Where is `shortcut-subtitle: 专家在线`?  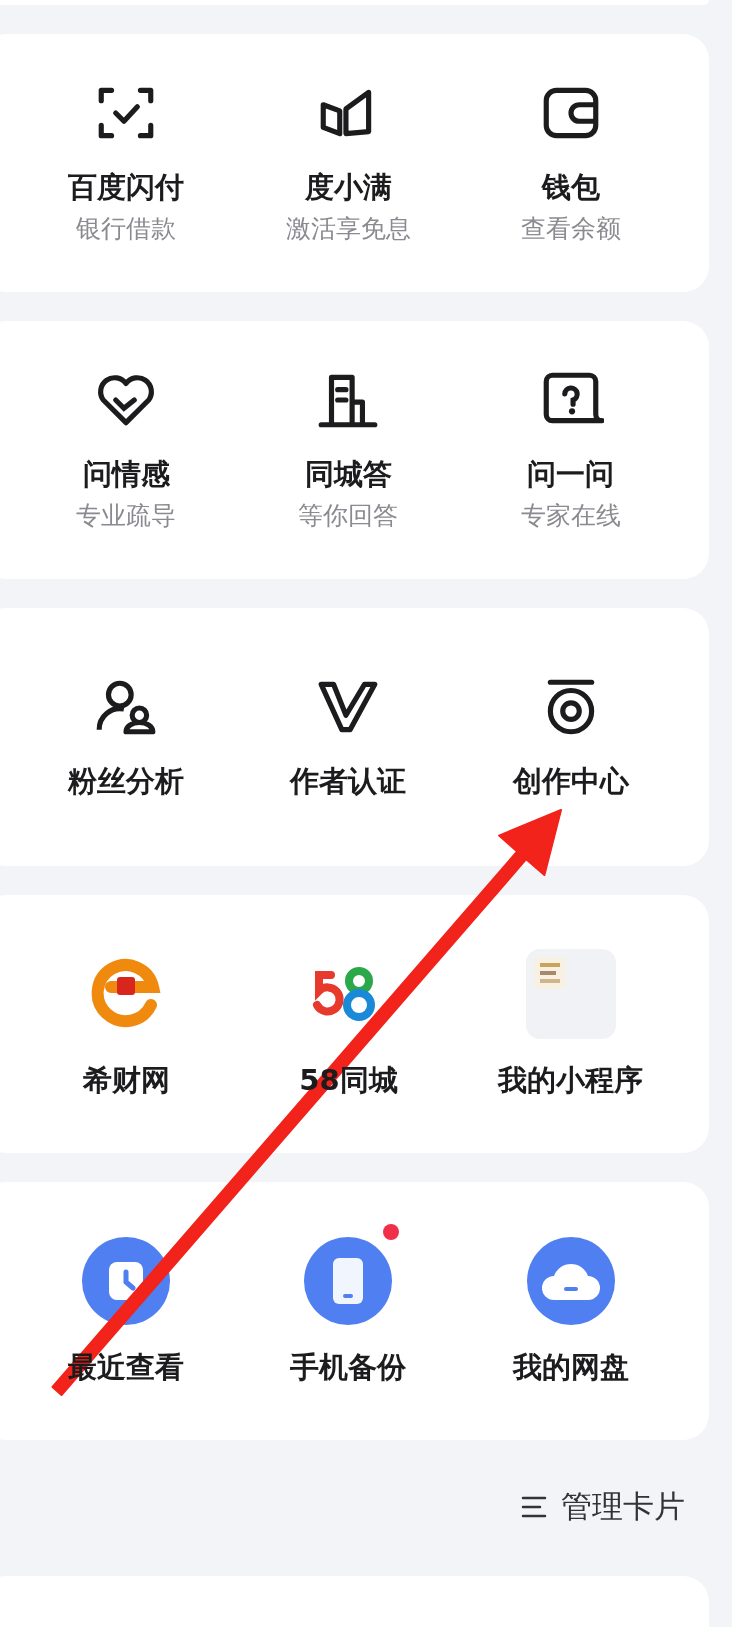 shortcut-subtitle: 专家在线 is located at coordinates (570, 516).